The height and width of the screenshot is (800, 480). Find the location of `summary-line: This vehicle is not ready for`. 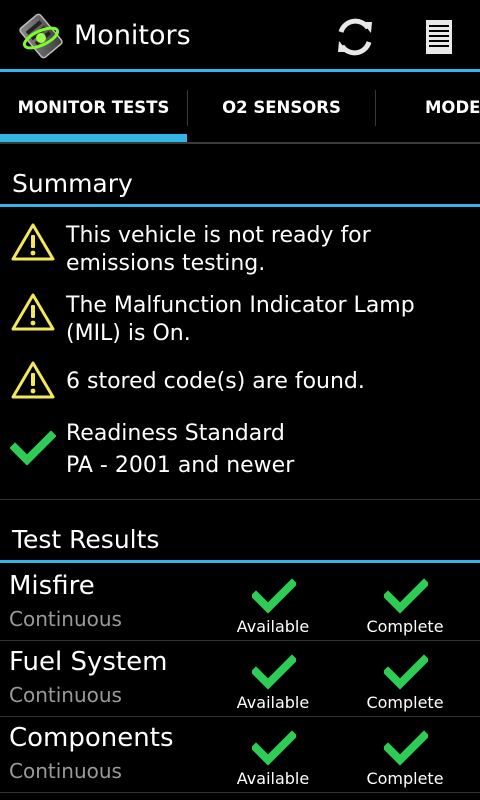

summary-line: This vehicle is not ready for is located at coordinates (218, 235).